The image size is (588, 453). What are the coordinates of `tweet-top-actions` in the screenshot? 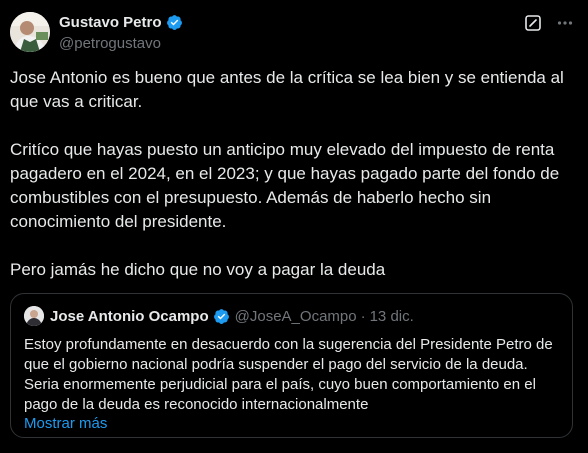 It's located at (549, 23).